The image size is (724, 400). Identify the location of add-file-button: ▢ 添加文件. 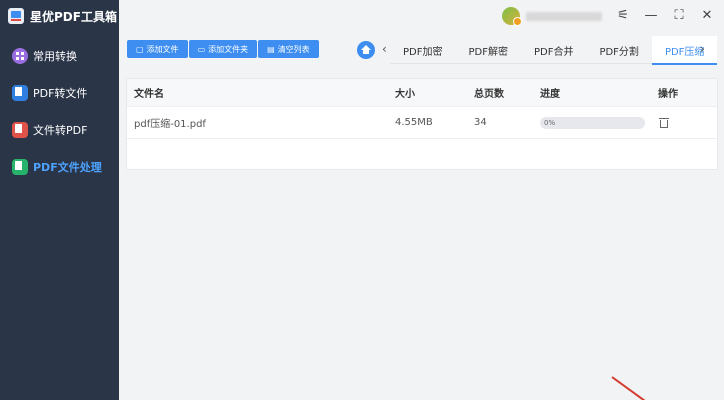
(157, 49).